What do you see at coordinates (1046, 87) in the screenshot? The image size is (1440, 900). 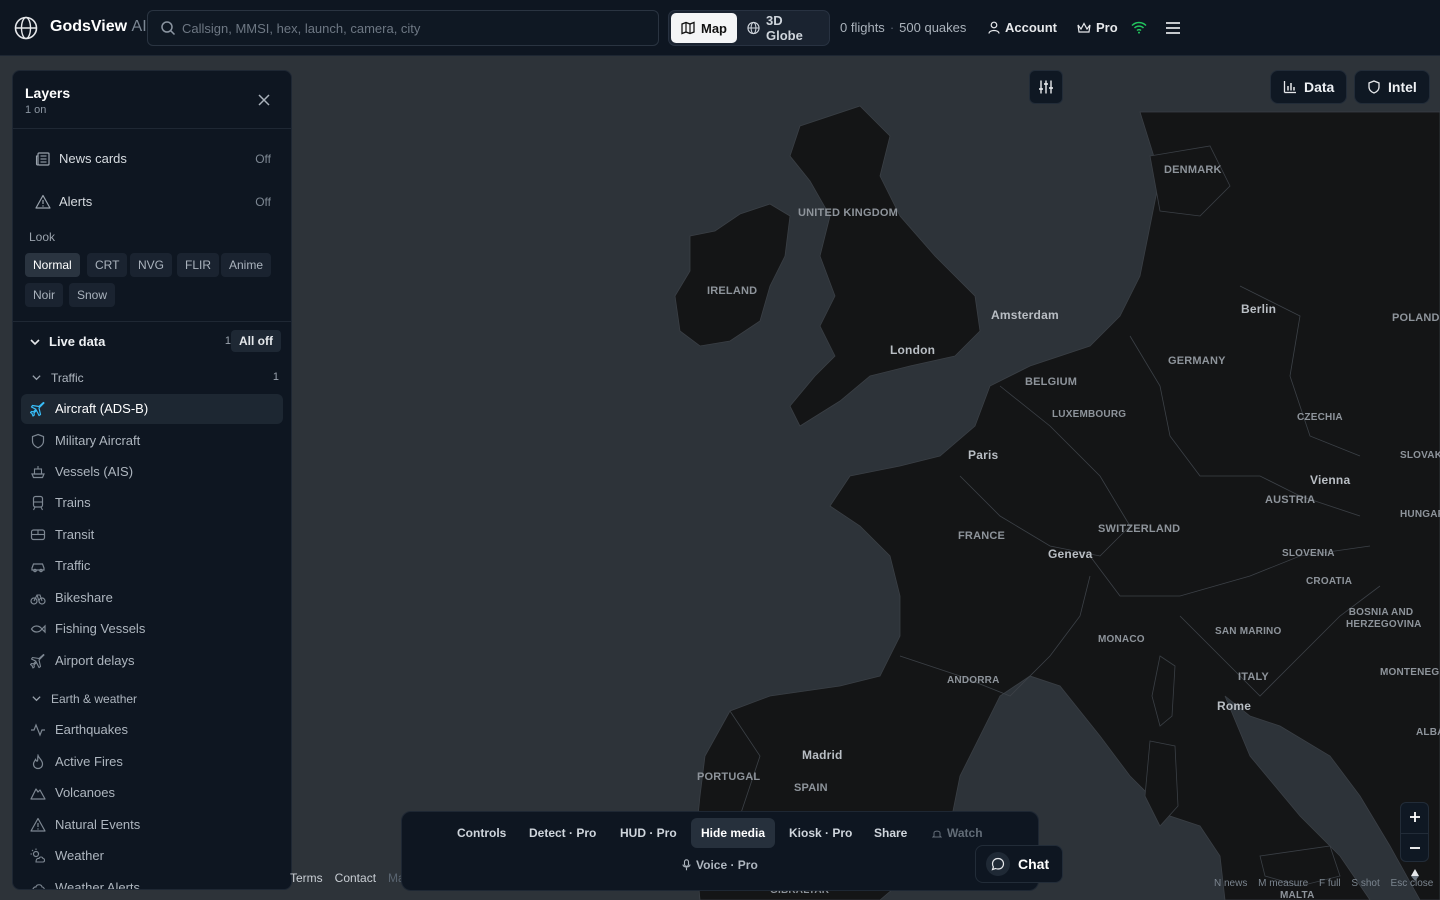 I see `map-settings-button` at bounding box center [1046, 87].